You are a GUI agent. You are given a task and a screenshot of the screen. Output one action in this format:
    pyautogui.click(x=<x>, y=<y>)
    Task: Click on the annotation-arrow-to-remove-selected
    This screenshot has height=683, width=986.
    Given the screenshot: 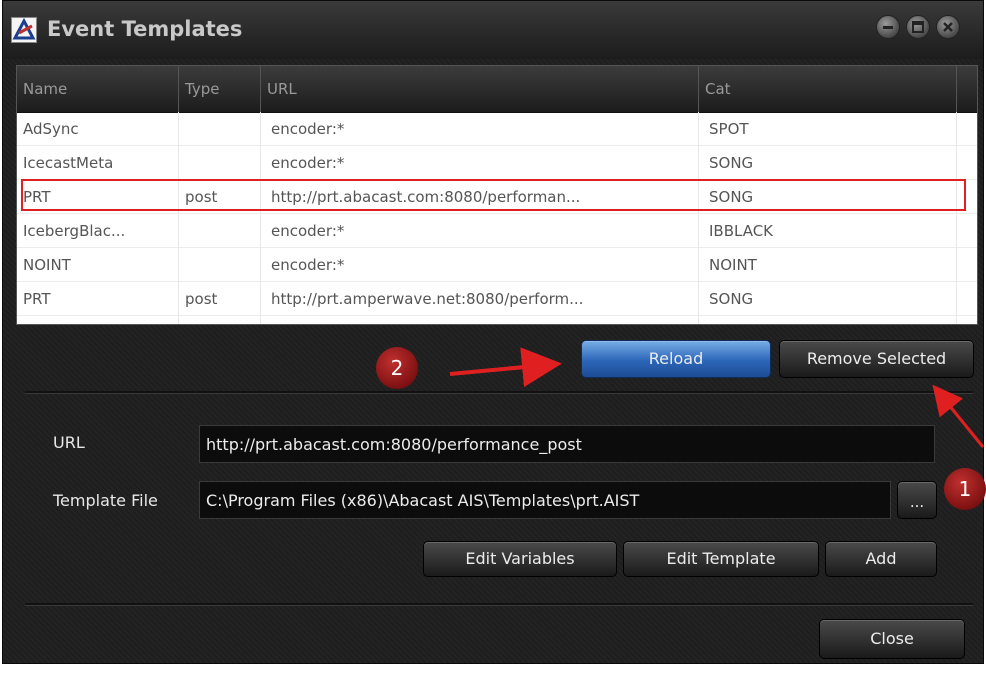 What is the action you would take?
    pyautogui.click(x=958, y=416)
    